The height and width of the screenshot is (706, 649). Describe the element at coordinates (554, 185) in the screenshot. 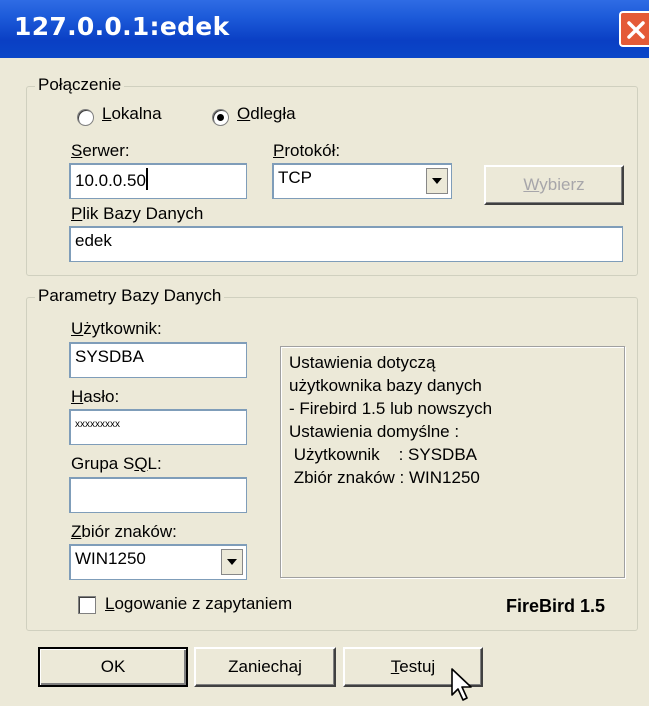

I see `choose-button: Wybierz` at that location.